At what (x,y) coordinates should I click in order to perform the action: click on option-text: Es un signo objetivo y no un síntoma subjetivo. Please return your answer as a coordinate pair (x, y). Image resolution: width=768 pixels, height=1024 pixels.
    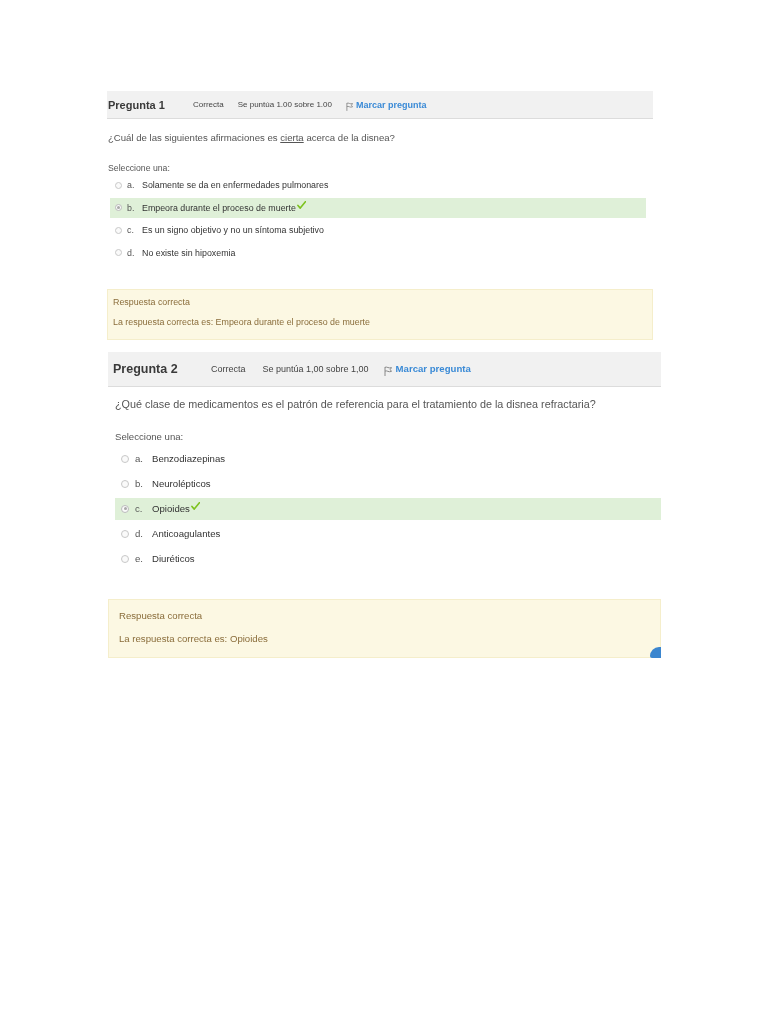
    Looking at the image, I should click on (233, 230).